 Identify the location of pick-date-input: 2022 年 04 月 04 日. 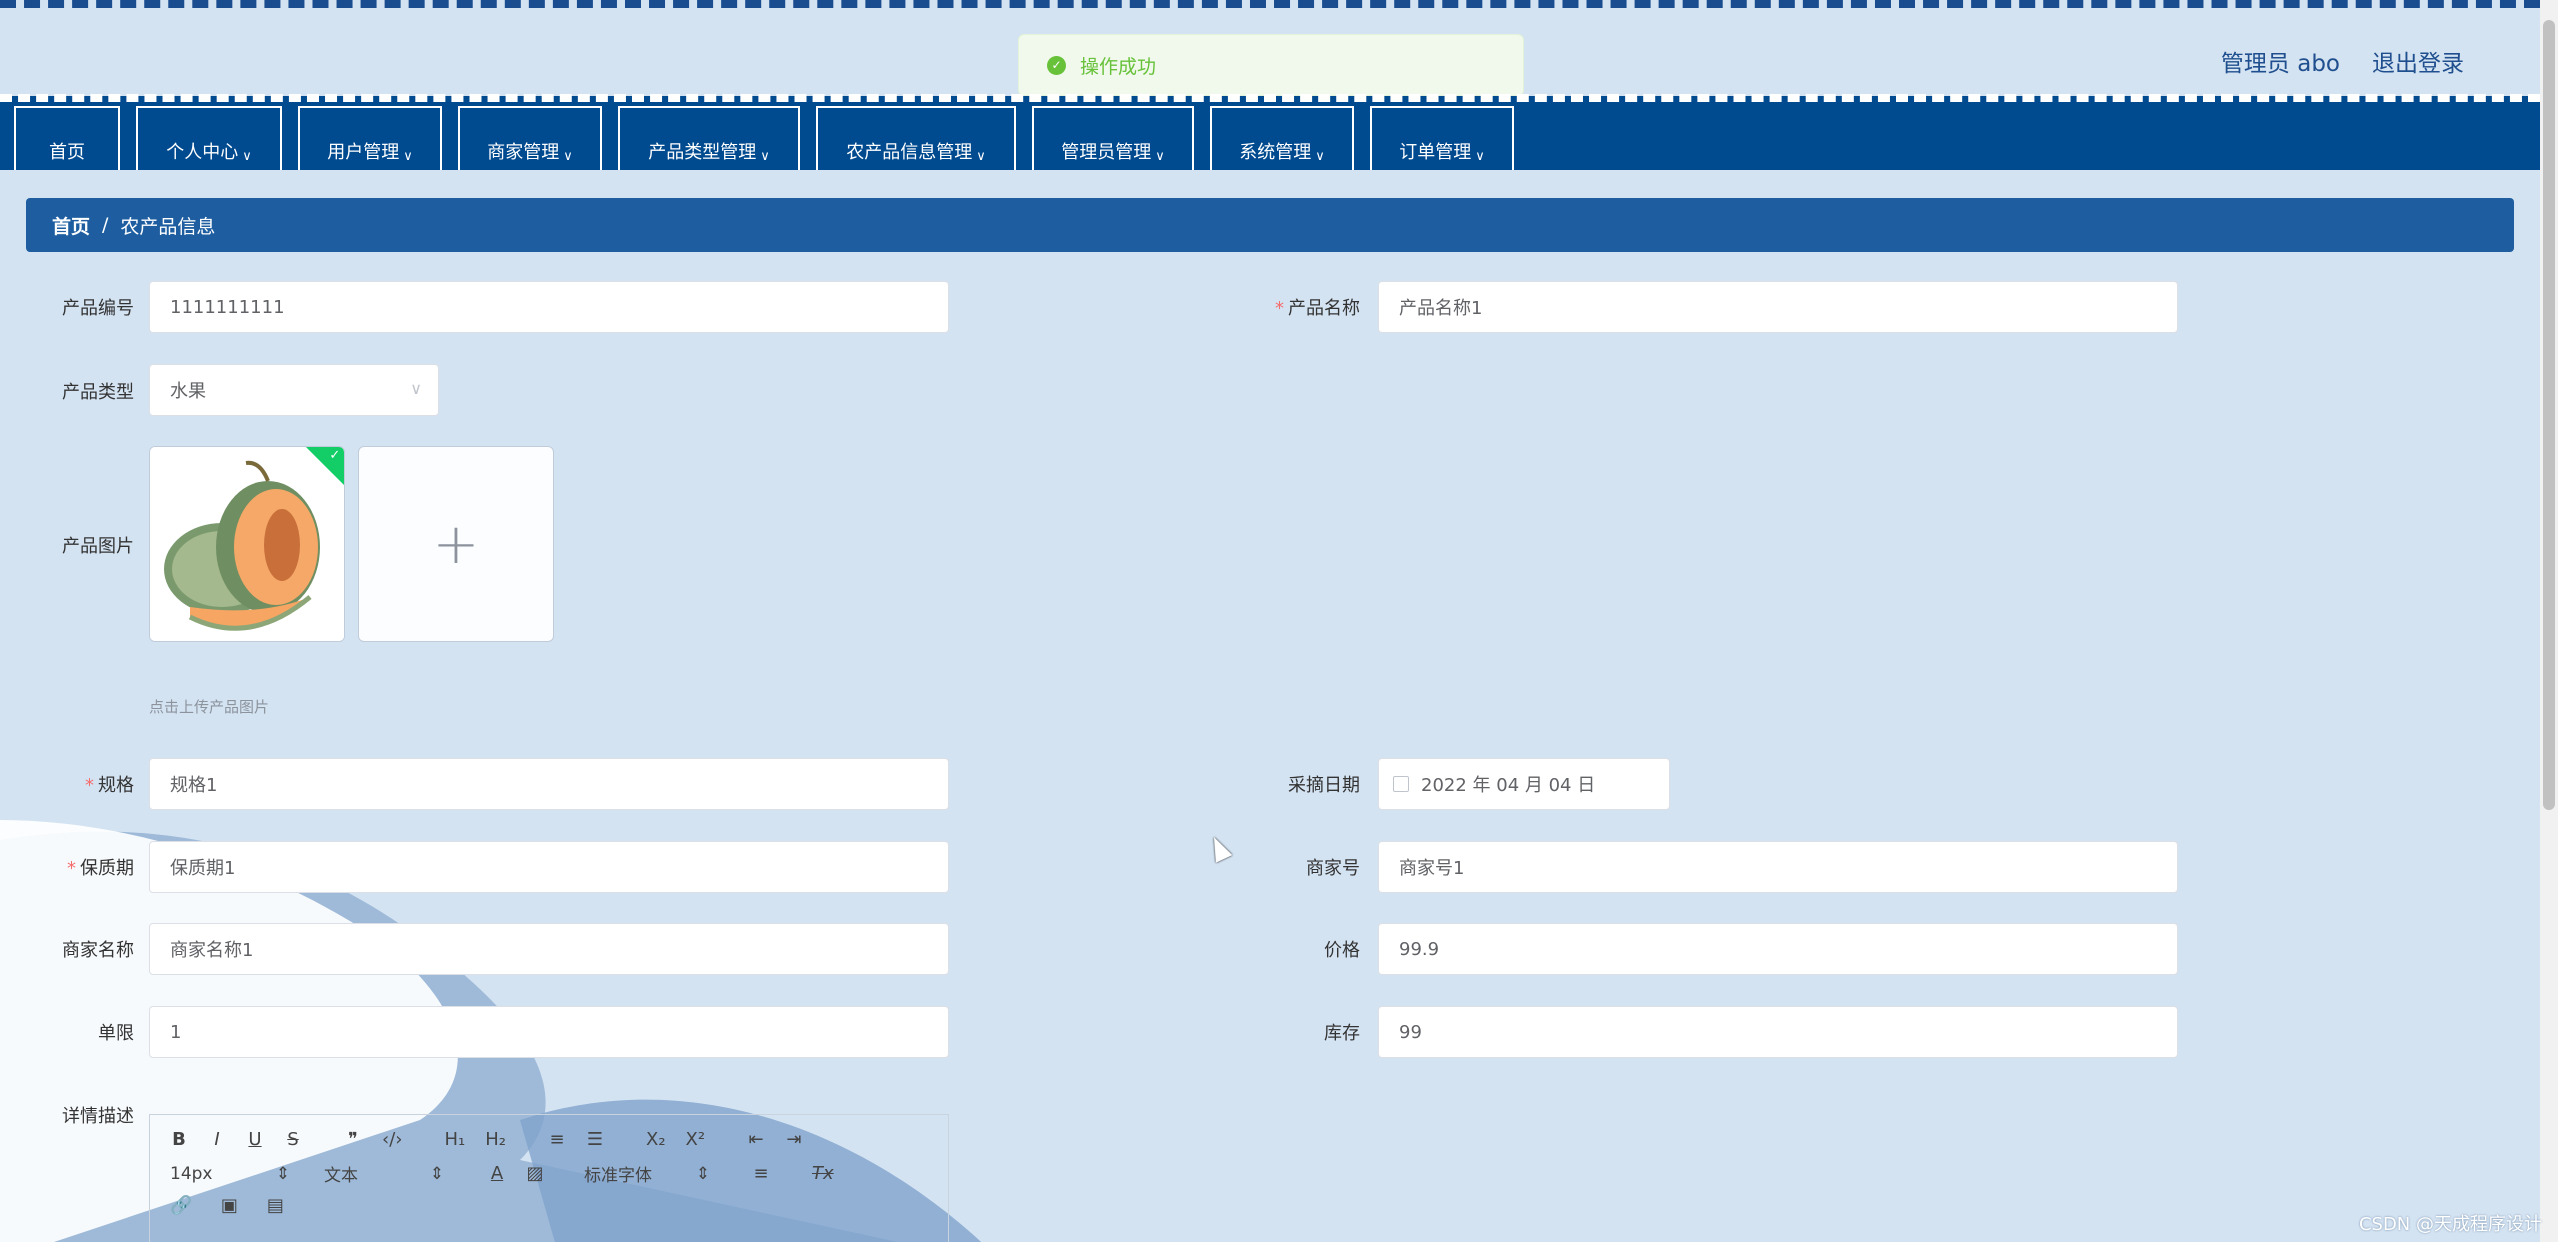
(1524, 784).